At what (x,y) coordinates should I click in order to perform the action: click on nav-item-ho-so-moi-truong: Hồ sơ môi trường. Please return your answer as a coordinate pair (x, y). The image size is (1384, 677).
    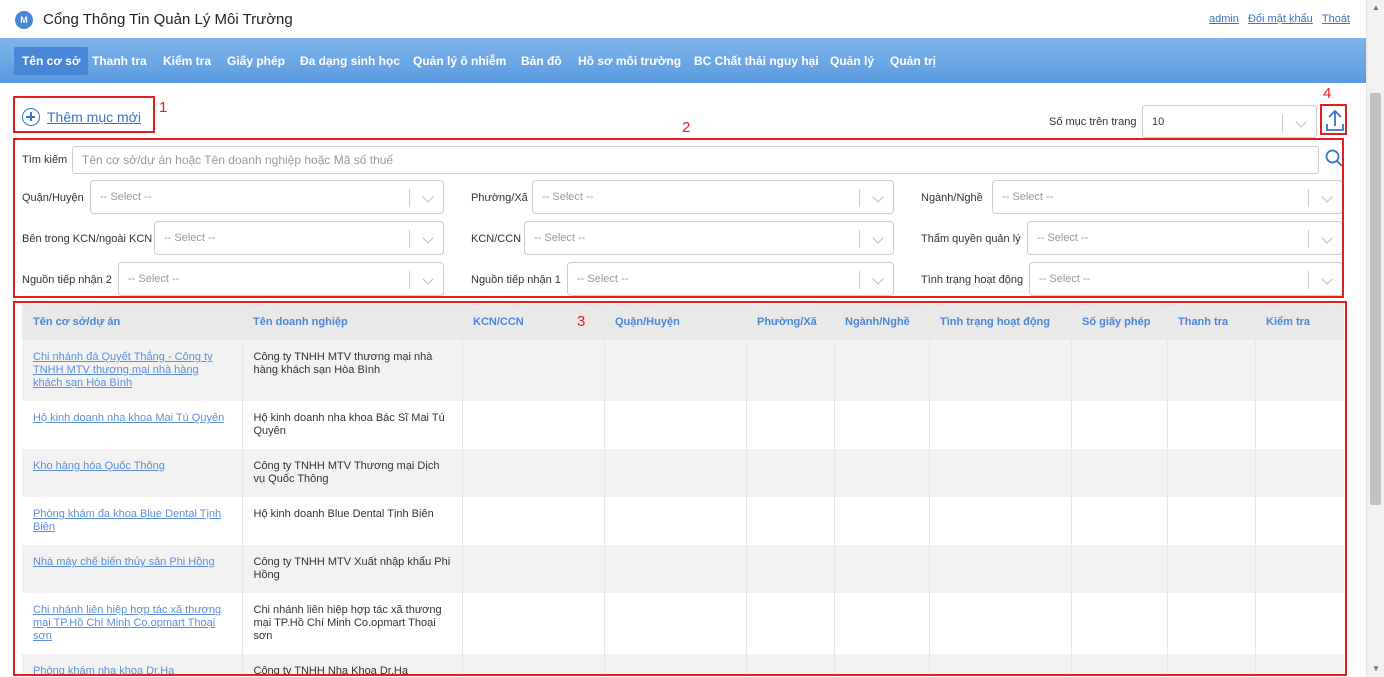
    Looking at the image, I should click on (629, 61).